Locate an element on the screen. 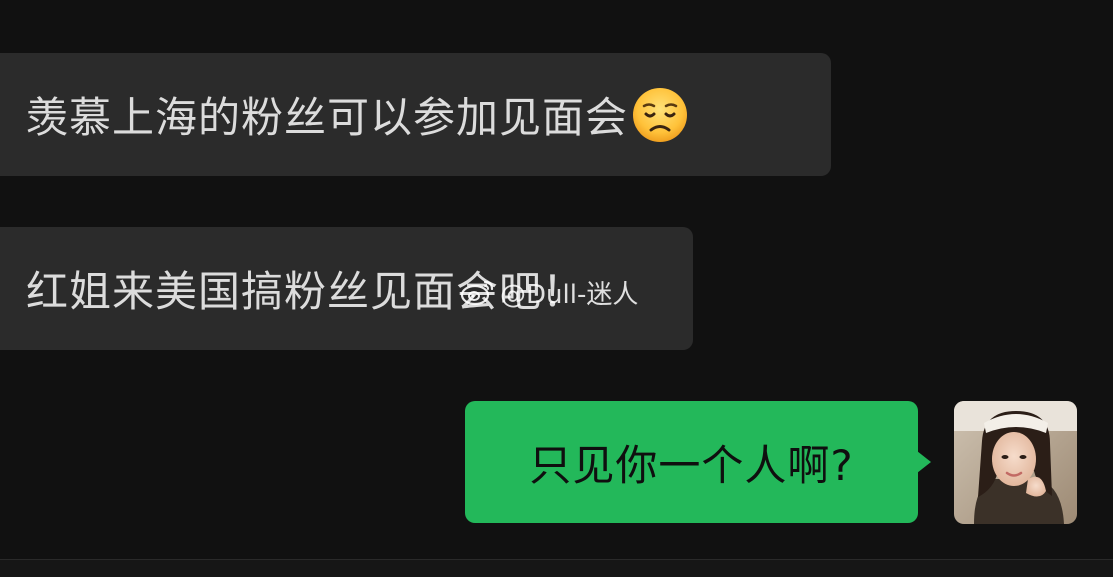 This screenshot has height=577, width=1113. weibo-watermark: @Dull-迷人 is located at coordinates (549, 292).